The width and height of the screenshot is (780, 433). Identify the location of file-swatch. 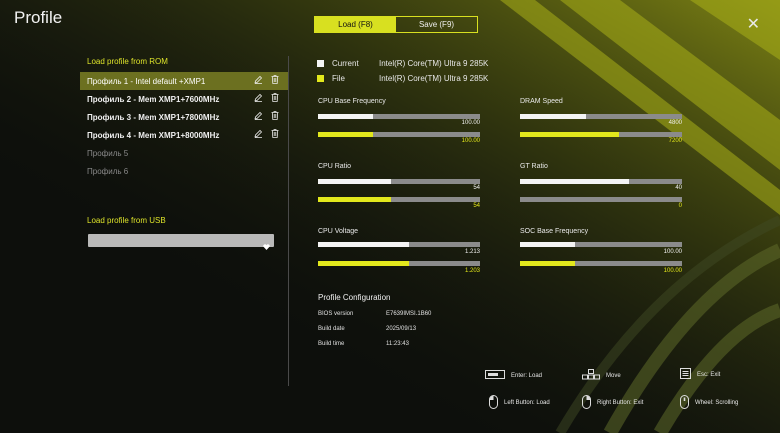
(320, 78).